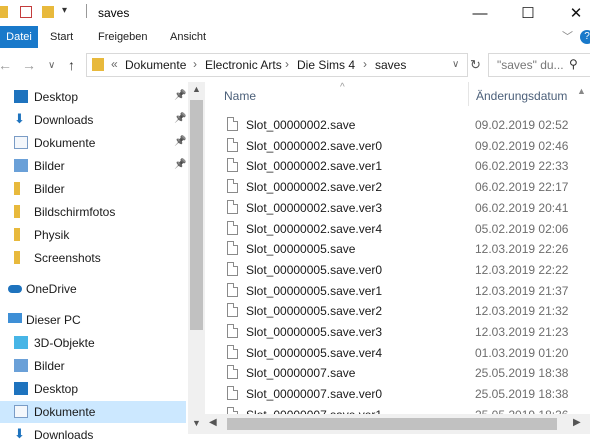 Image resolution: width=590 pixels, height=446 pixels. I want to click on file-date: 06.02.2019 20:41, so click(522, 207).